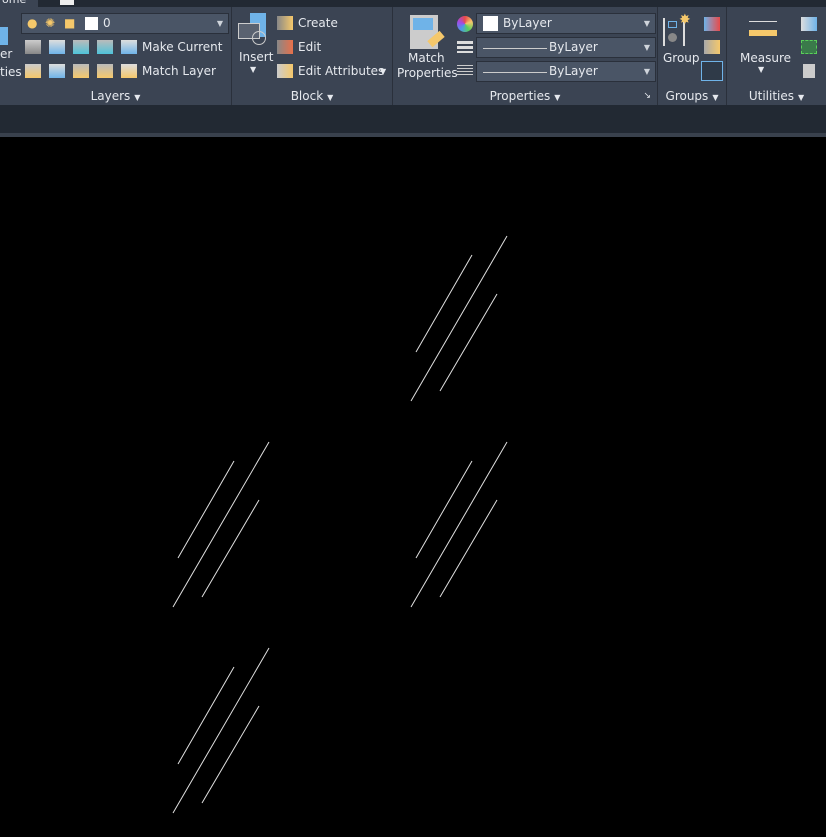 Image resolution: width=826 pixels, height=837 pixels. What do you see at coordinates (57, 71) in the screenshot?
I see `layer-unisolate-icon` at bounding box center [57, 71].